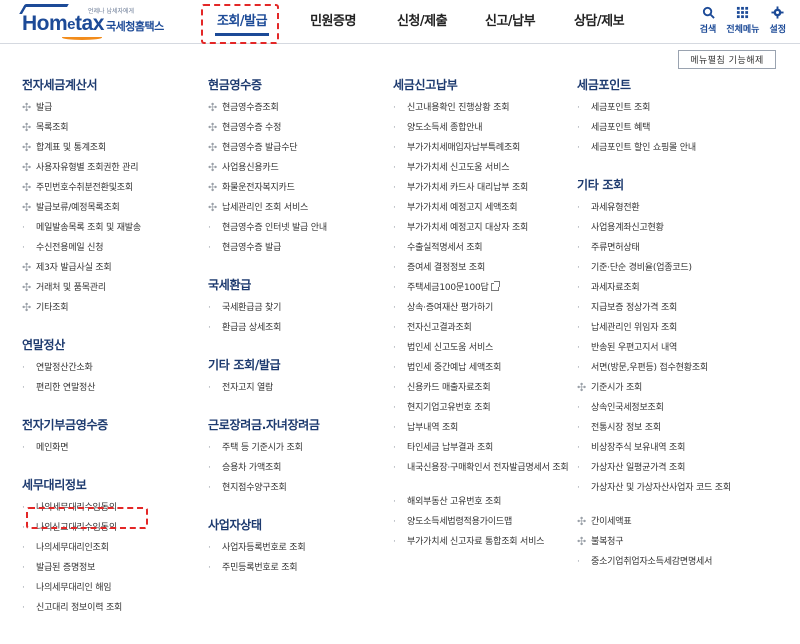 This screenshot has width=800, height=644. What do you see at coordinates (510, 22) in the screenshot?
I see `nav-item-report-pay: 신고/납부` at bounding box center [510, 22].